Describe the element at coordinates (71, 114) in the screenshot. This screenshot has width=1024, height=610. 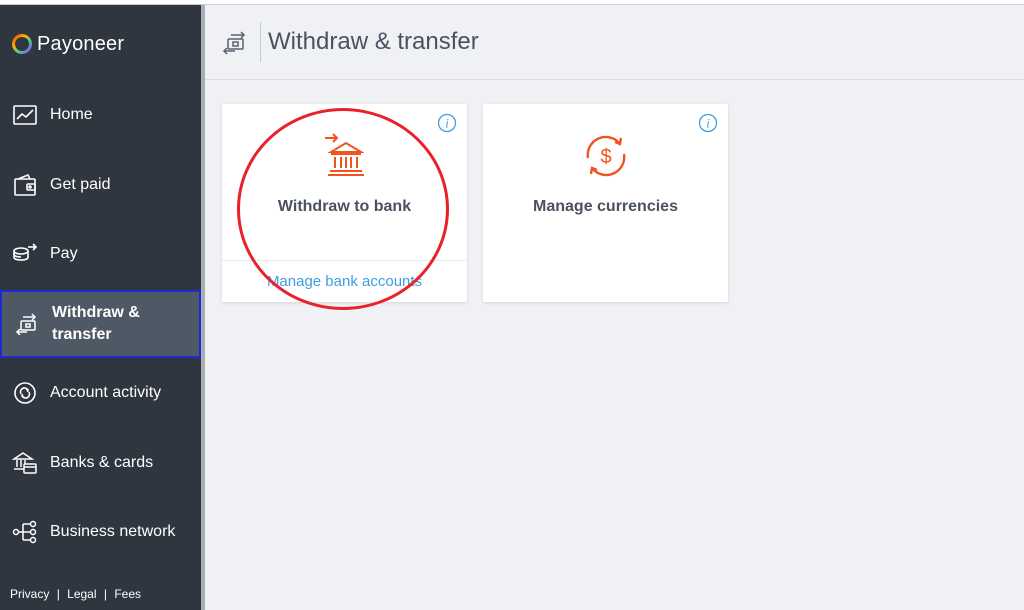
I see `sidebar-item-label: Home` at that location.